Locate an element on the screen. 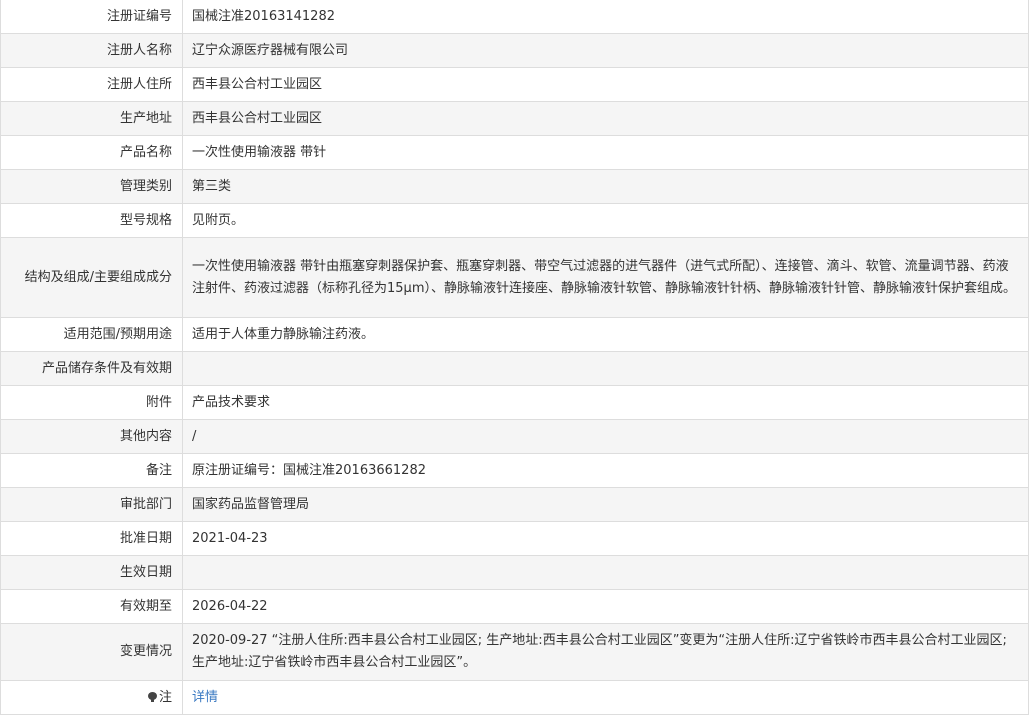  field-label: 批准日期 is located at coordinates (91, 538).